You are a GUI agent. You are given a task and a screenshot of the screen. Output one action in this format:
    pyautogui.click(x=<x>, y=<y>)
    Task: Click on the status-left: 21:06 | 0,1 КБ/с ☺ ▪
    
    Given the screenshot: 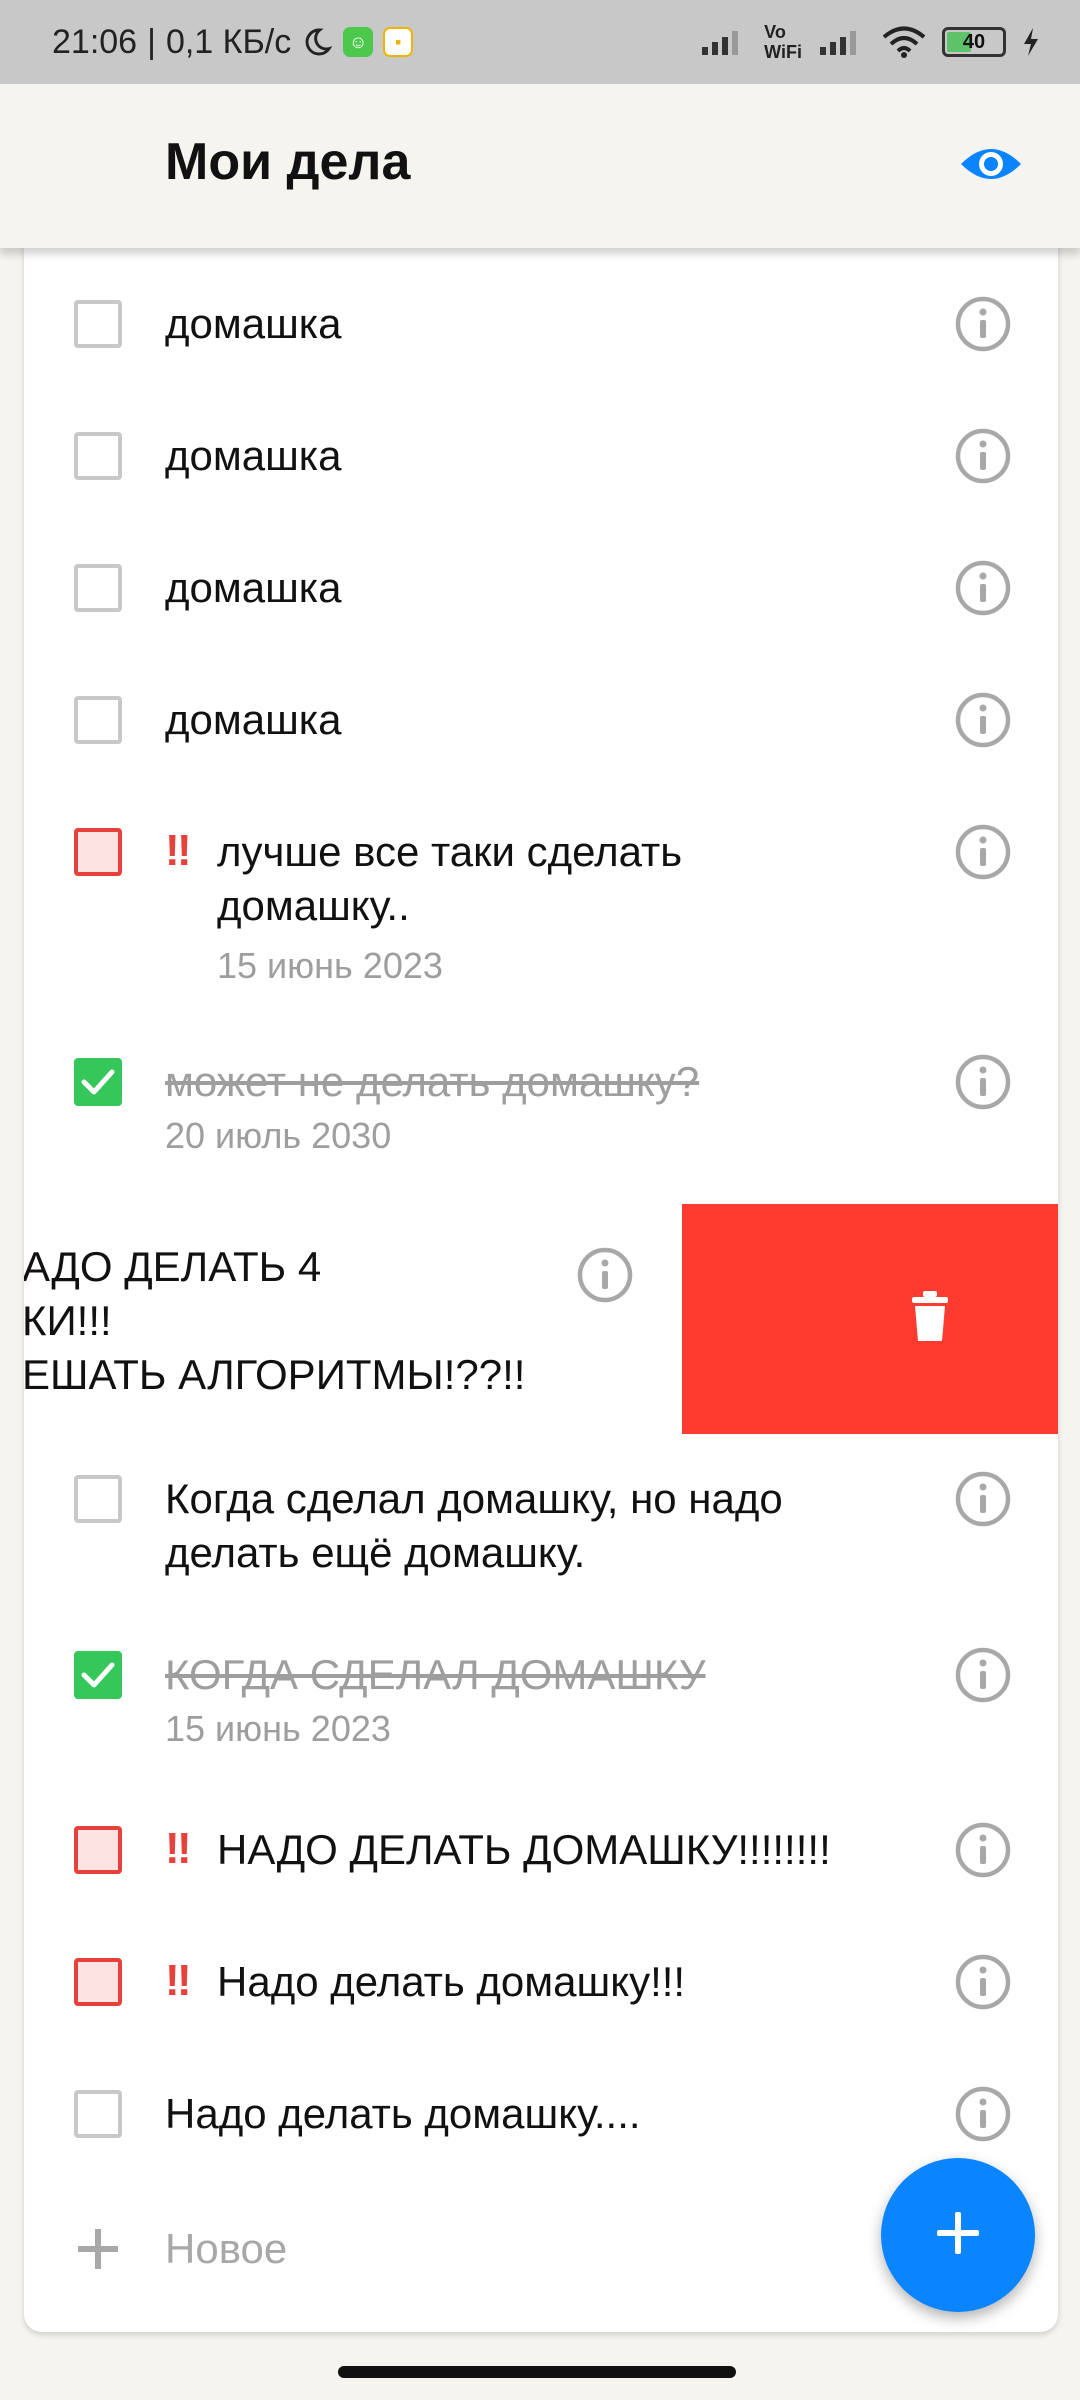 What is the action you would take?
    pyautogui.click(x=233, y=42)
    